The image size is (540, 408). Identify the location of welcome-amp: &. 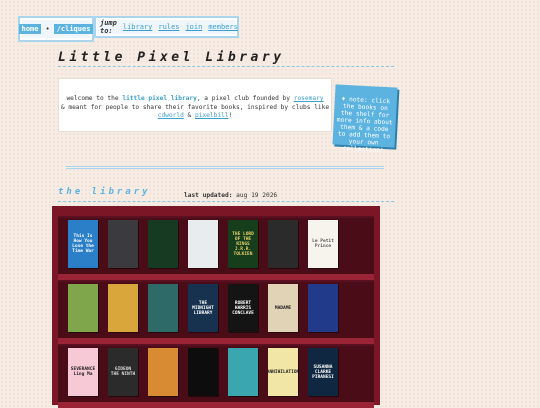
(189, 116).